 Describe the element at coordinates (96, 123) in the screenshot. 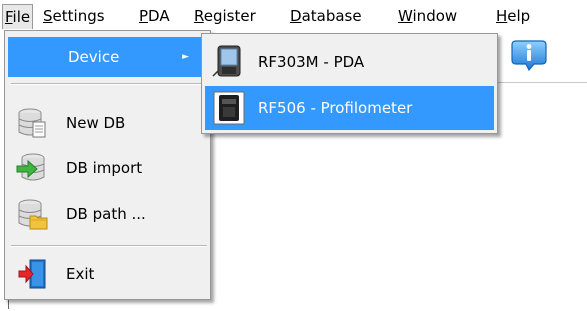

I see `menu-item-new-db-label: New DB` at that location.